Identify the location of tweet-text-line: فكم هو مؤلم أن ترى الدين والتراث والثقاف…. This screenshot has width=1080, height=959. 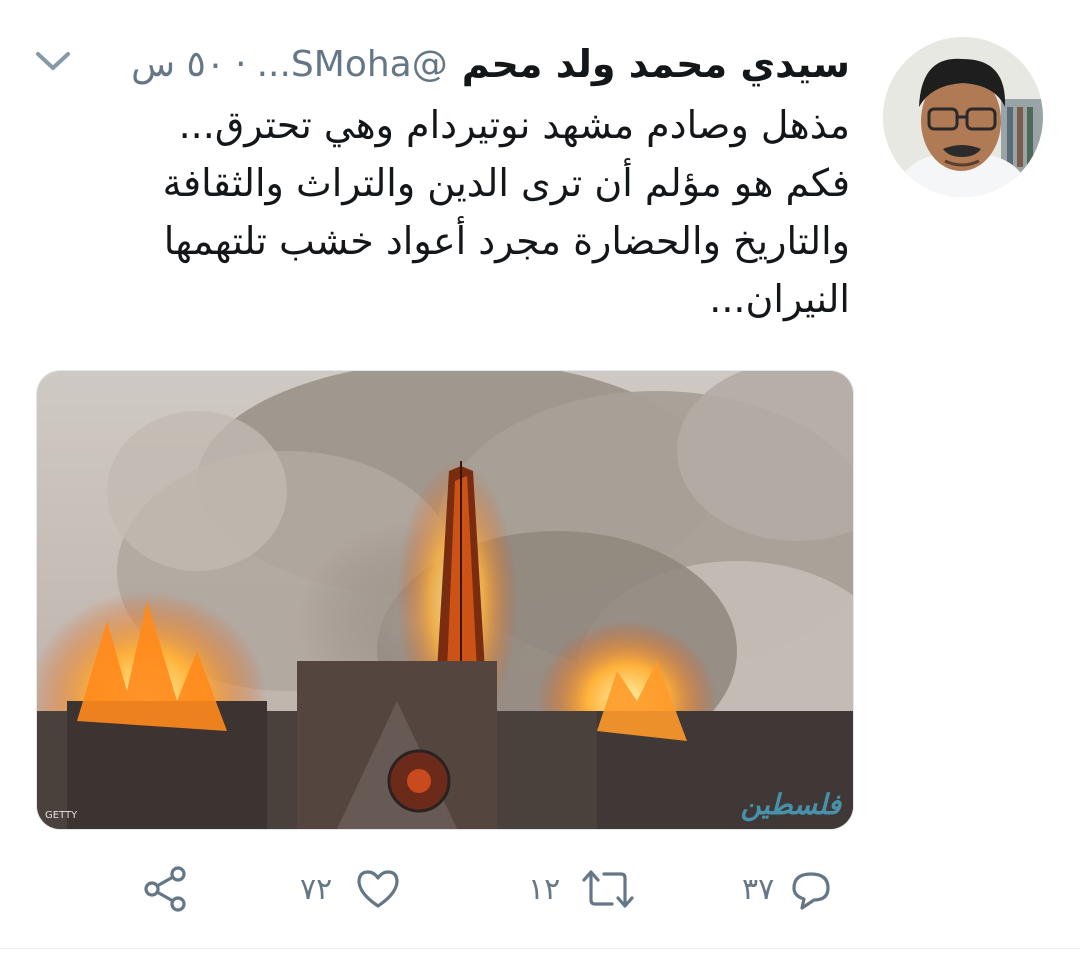
(506, 183).